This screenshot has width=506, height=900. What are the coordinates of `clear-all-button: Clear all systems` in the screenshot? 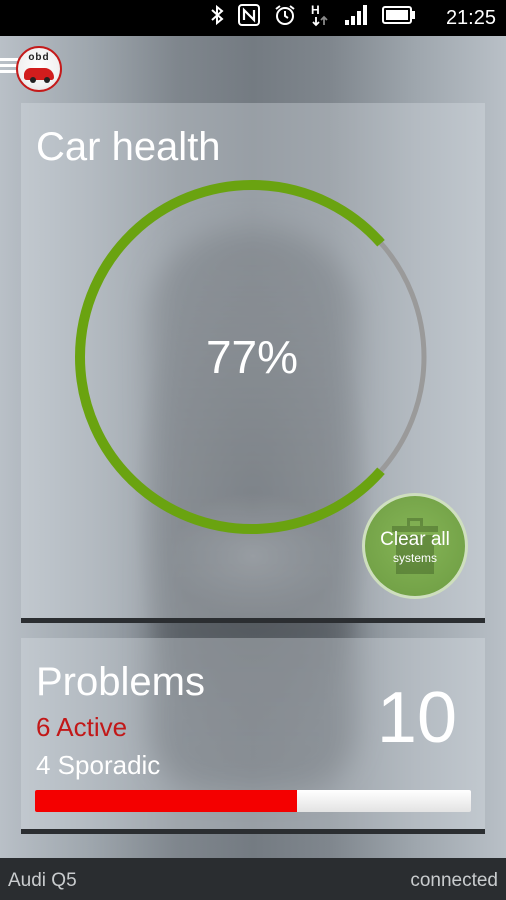 It's located at (415, 546).